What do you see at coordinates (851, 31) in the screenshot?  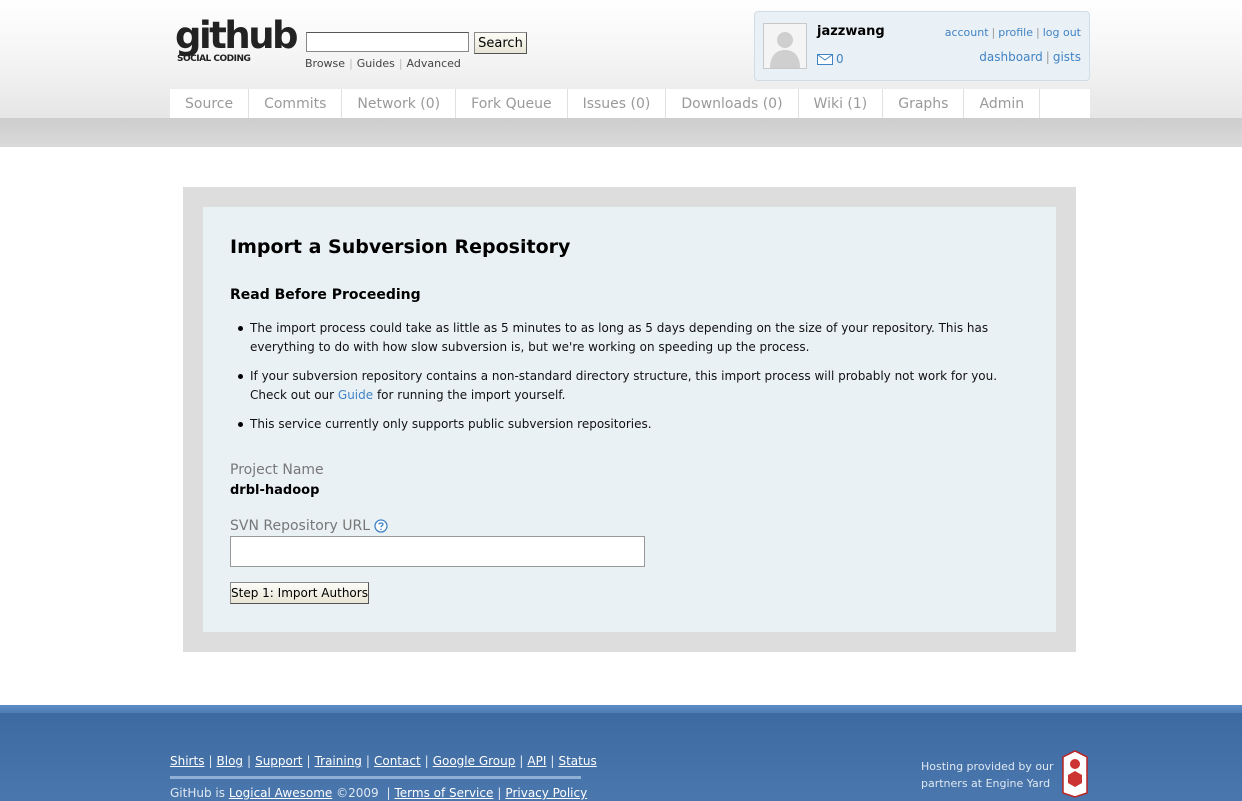 I see `username: jazzwang` at bounding box center [851, 31].